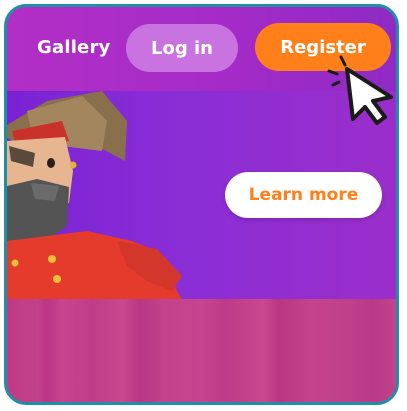 Image resolution: width=407 pixels, height=411 pixels. I want to click on pointer-cursor-icon, so click(360, 90).